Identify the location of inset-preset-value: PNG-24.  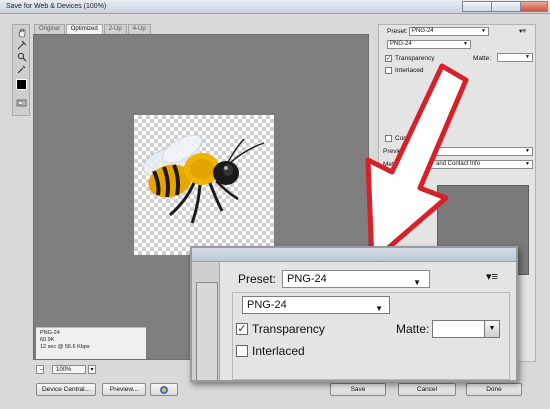
(307, 279).